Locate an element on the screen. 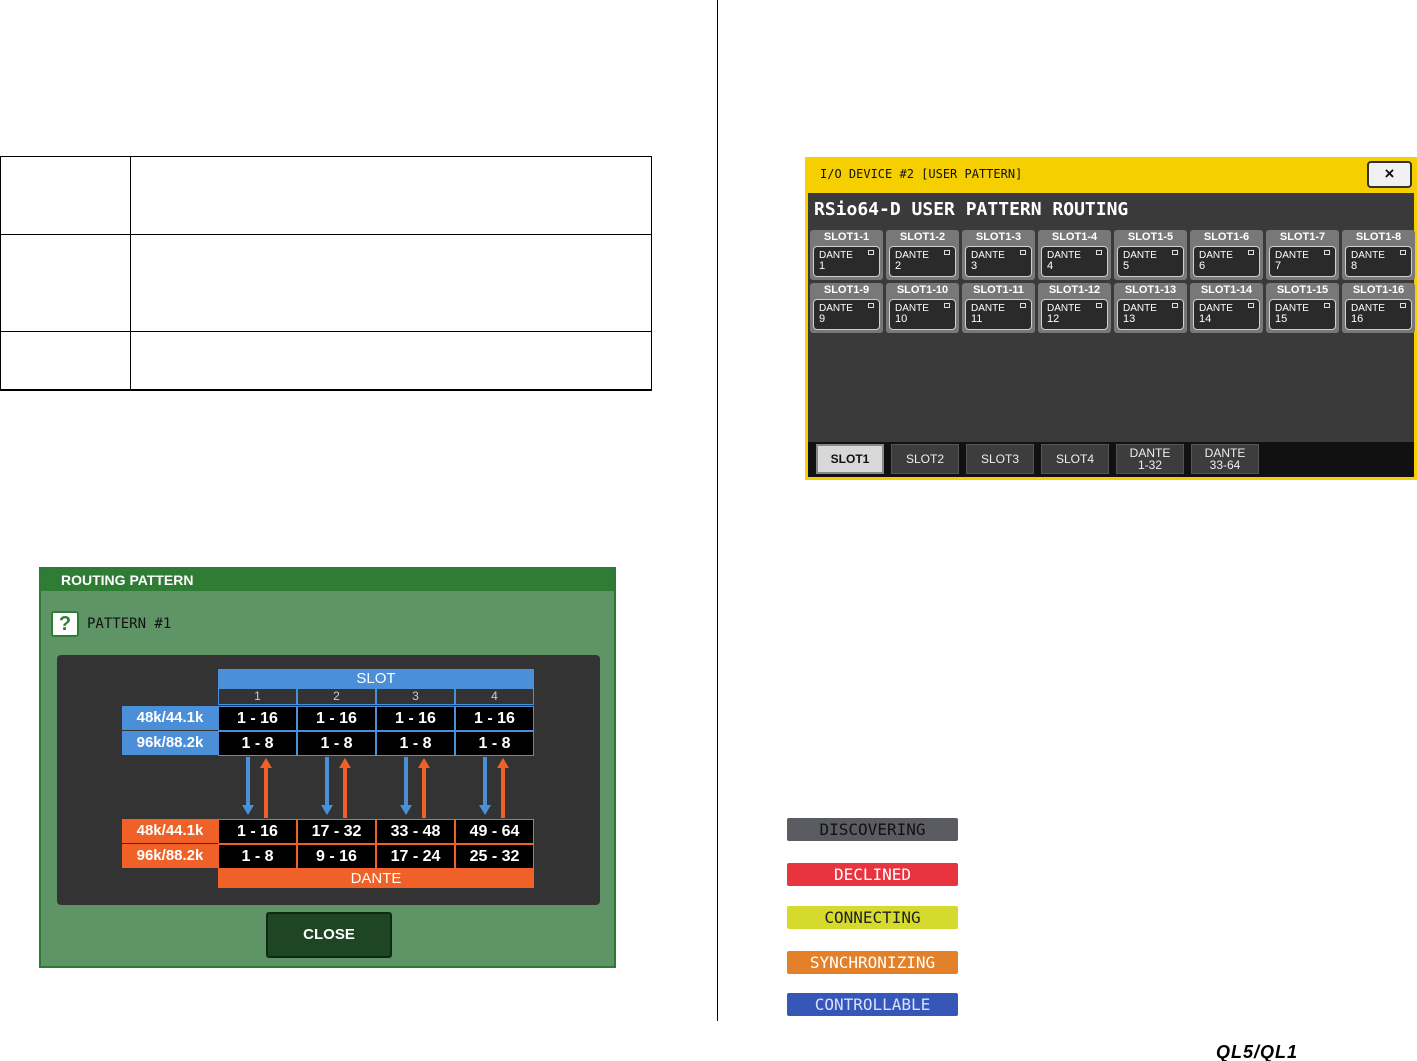  slot-assign-button: DANTE 3 is located at coordinates (998, 261).